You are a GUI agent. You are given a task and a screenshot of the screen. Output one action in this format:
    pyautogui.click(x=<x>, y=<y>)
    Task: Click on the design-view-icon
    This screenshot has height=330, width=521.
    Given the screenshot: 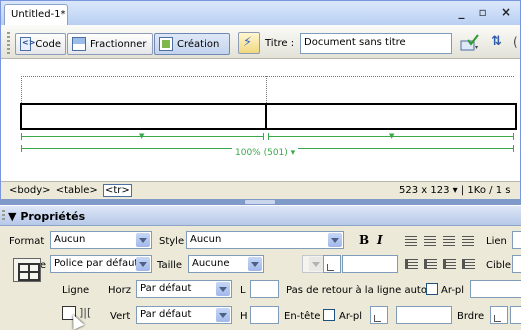 What is the action you would take?
    pyautogui.click(x=166, y=44)
    